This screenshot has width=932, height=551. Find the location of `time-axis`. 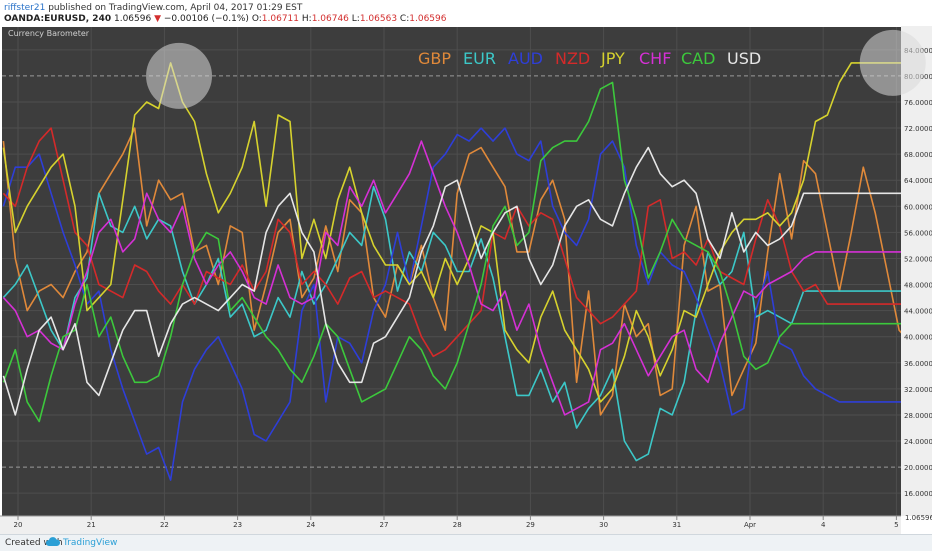

time-axis is located at coordinates (450, 525).